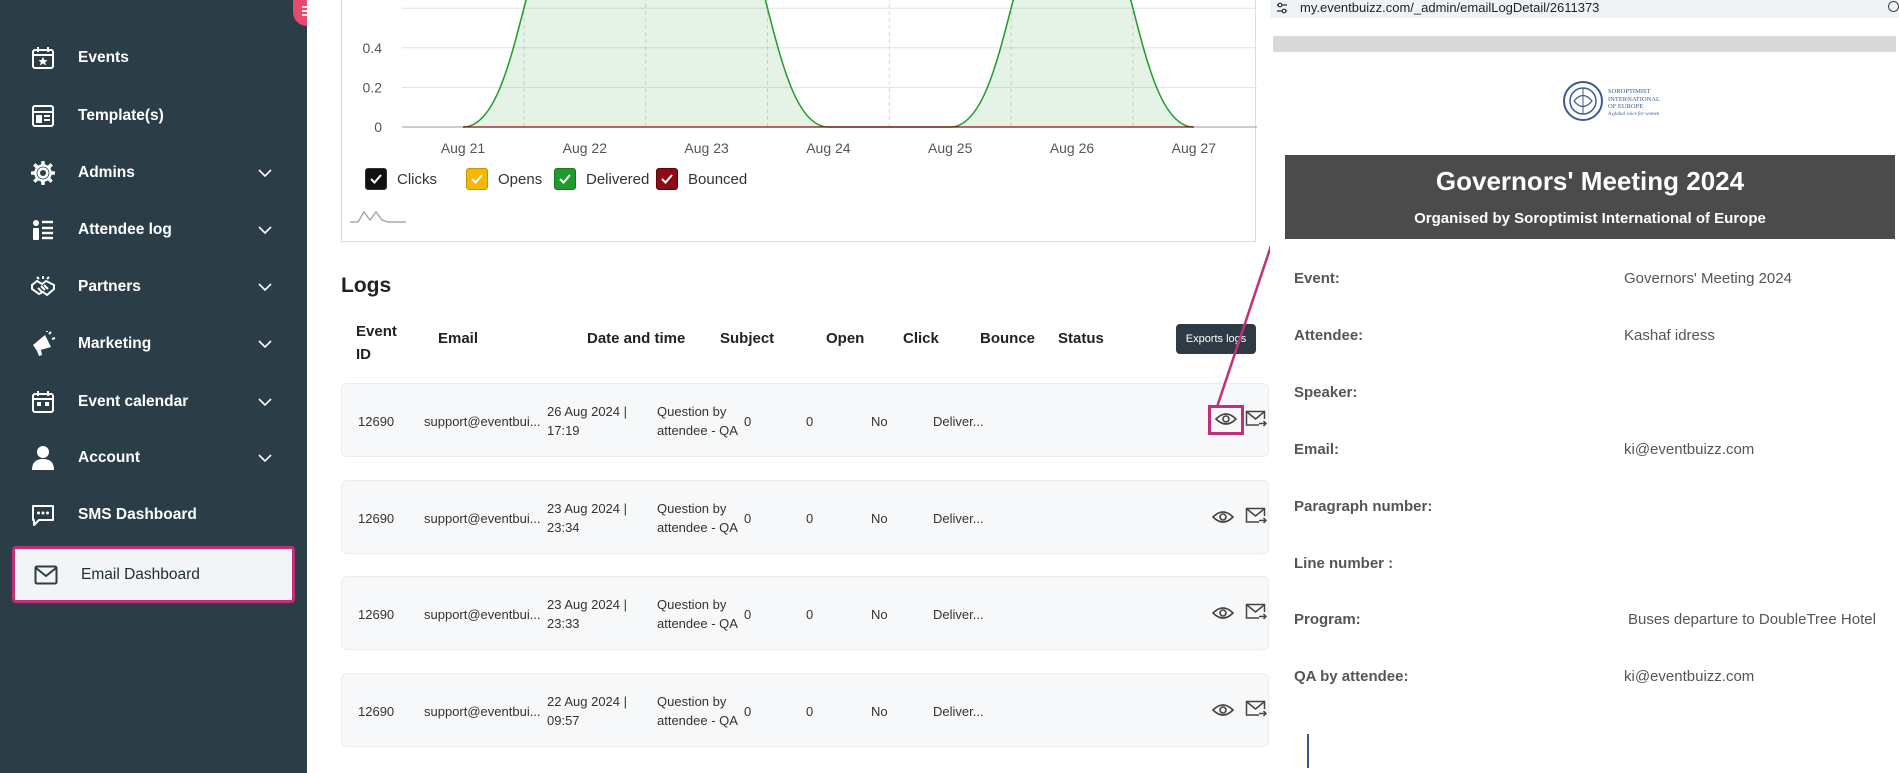 This screenshot has height=773, width=1899. I want to click on sidebar-item-label: Template(s), so click(121, 115).